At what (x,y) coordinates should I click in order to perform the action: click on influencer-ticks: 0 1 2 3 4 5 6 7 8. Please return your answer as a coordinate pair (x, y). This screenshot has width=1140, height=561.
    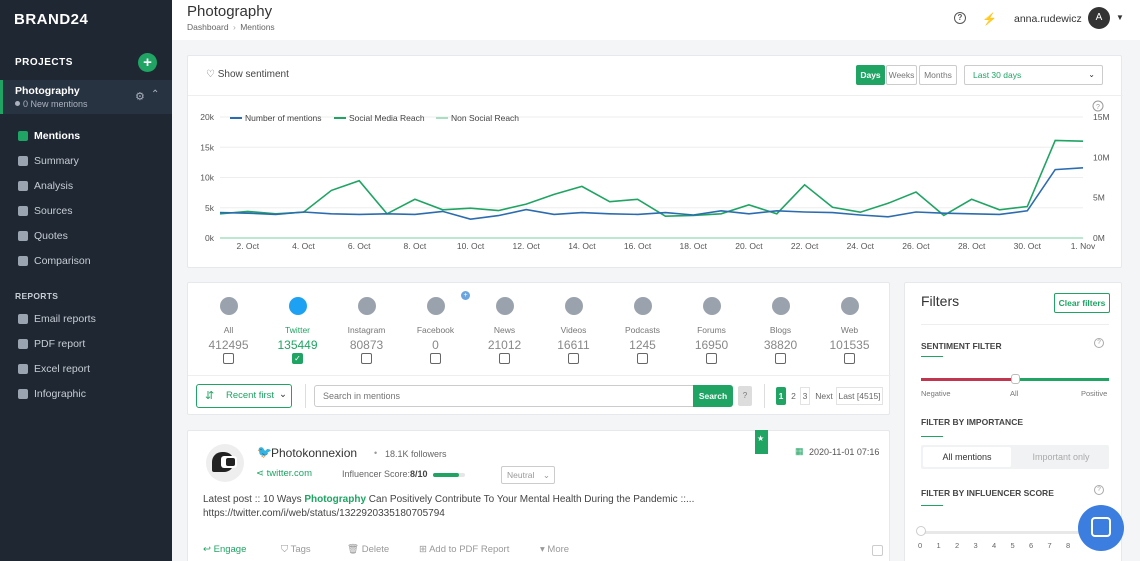
    Looking at the image, I should click on (1003, 547).